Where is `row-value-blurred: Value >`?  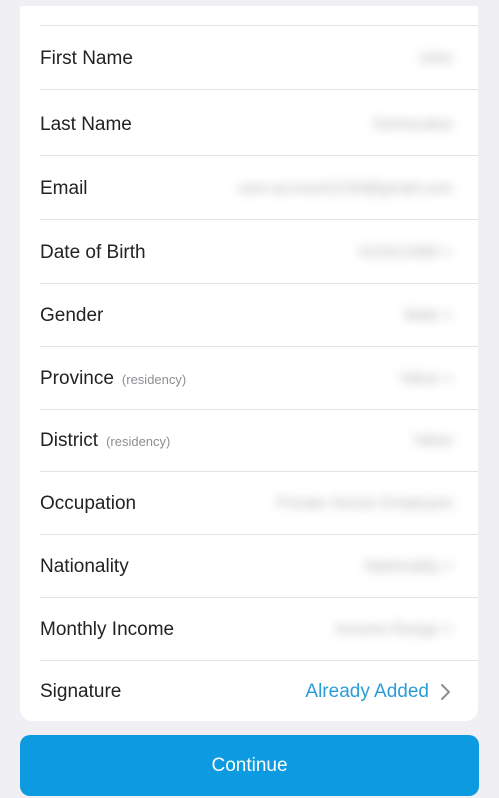
row-value-blurred: Value > is located at coordinates (426, 378).